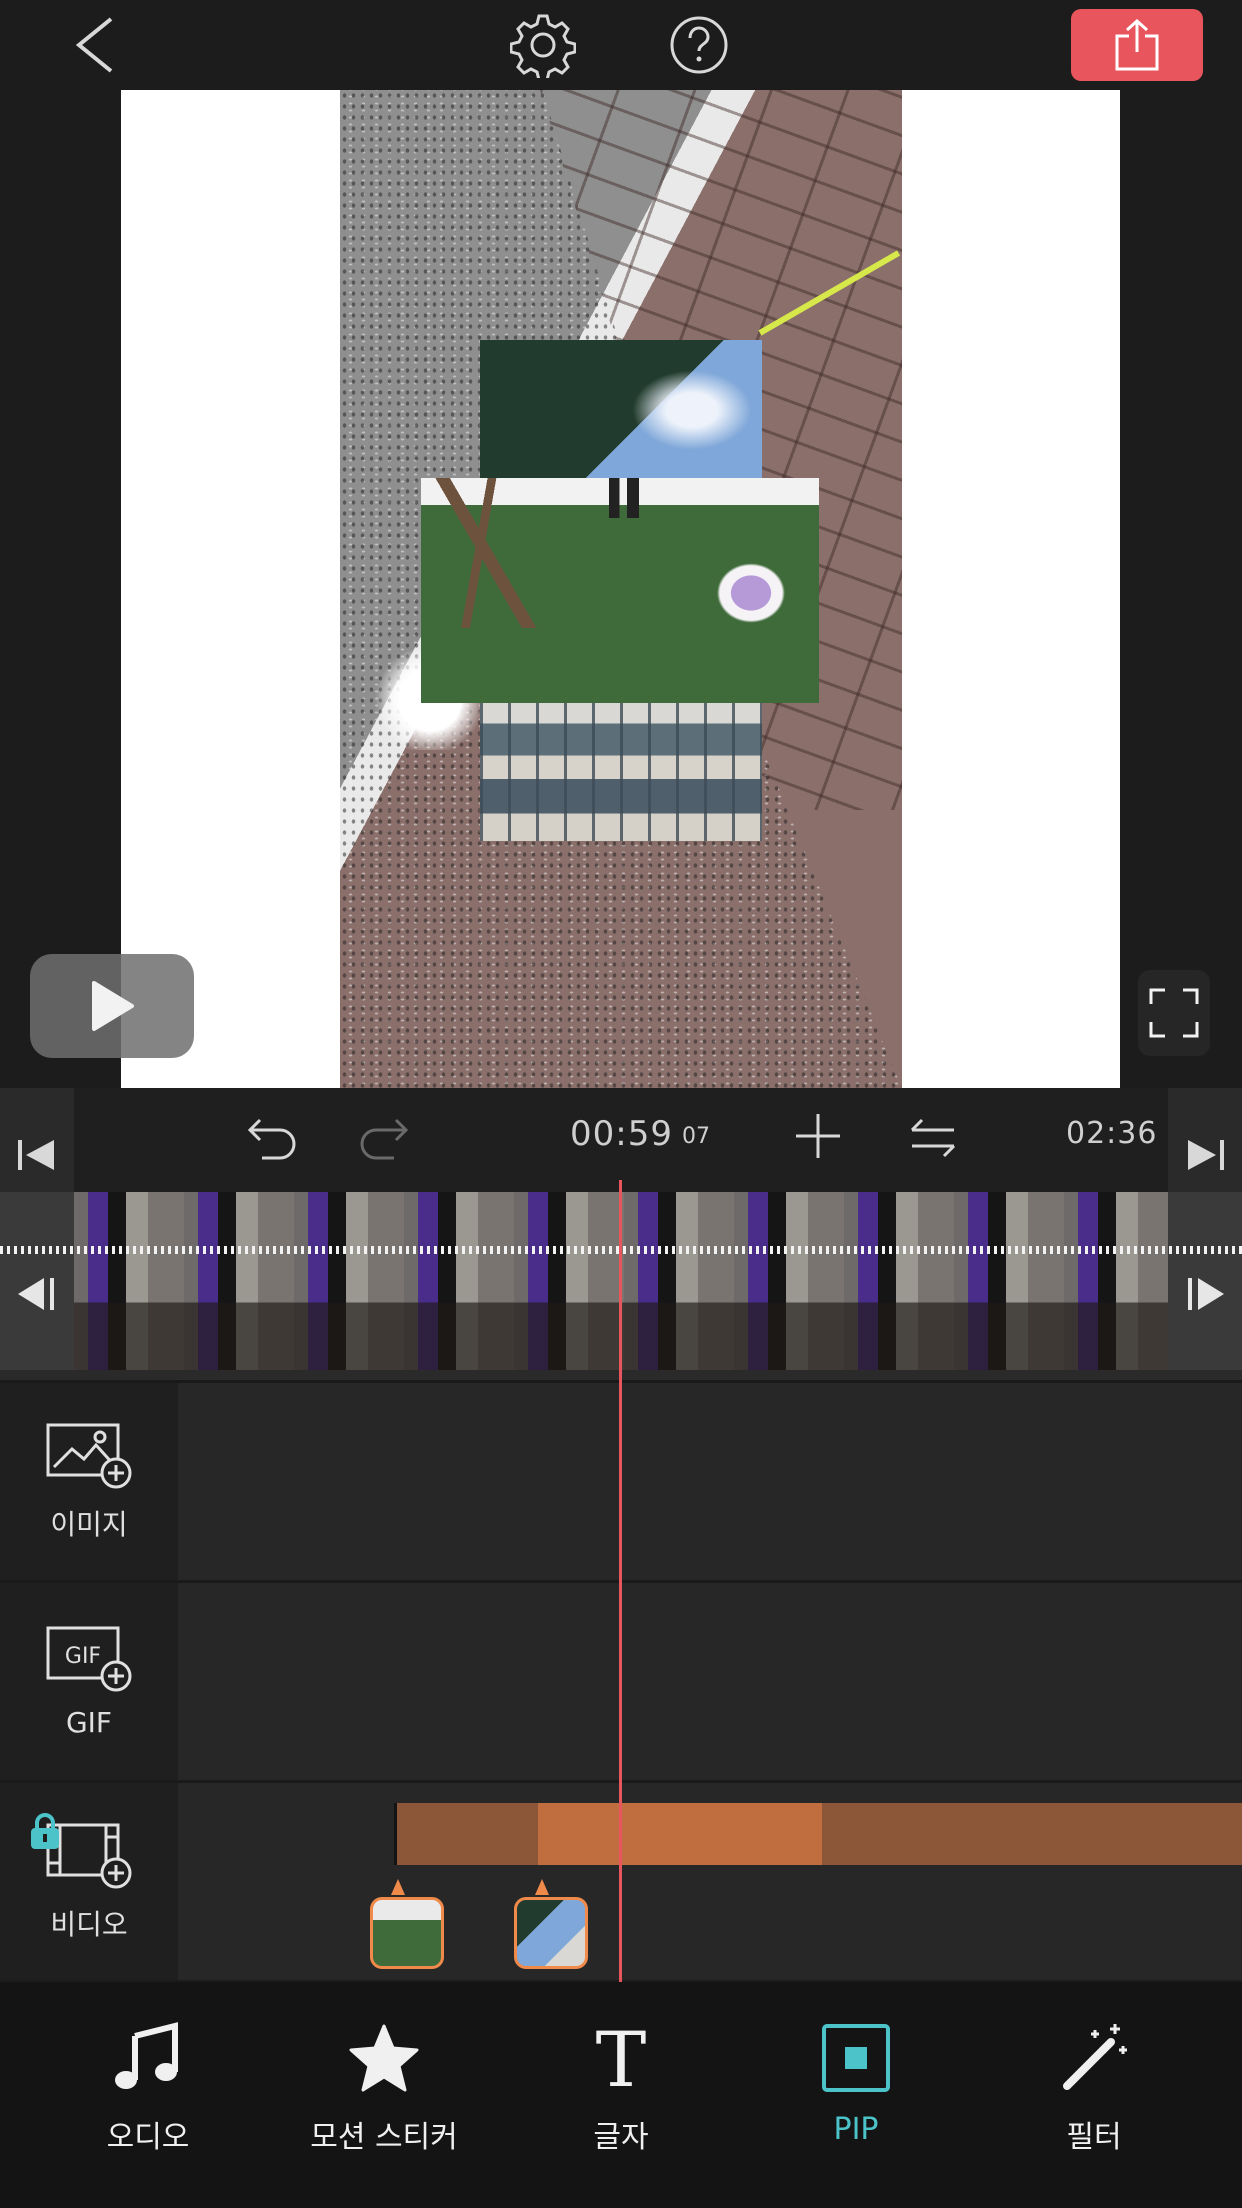 This screenshot has width=1242, height=2208. I want to click on share-export-icon, so click(1137, 44).